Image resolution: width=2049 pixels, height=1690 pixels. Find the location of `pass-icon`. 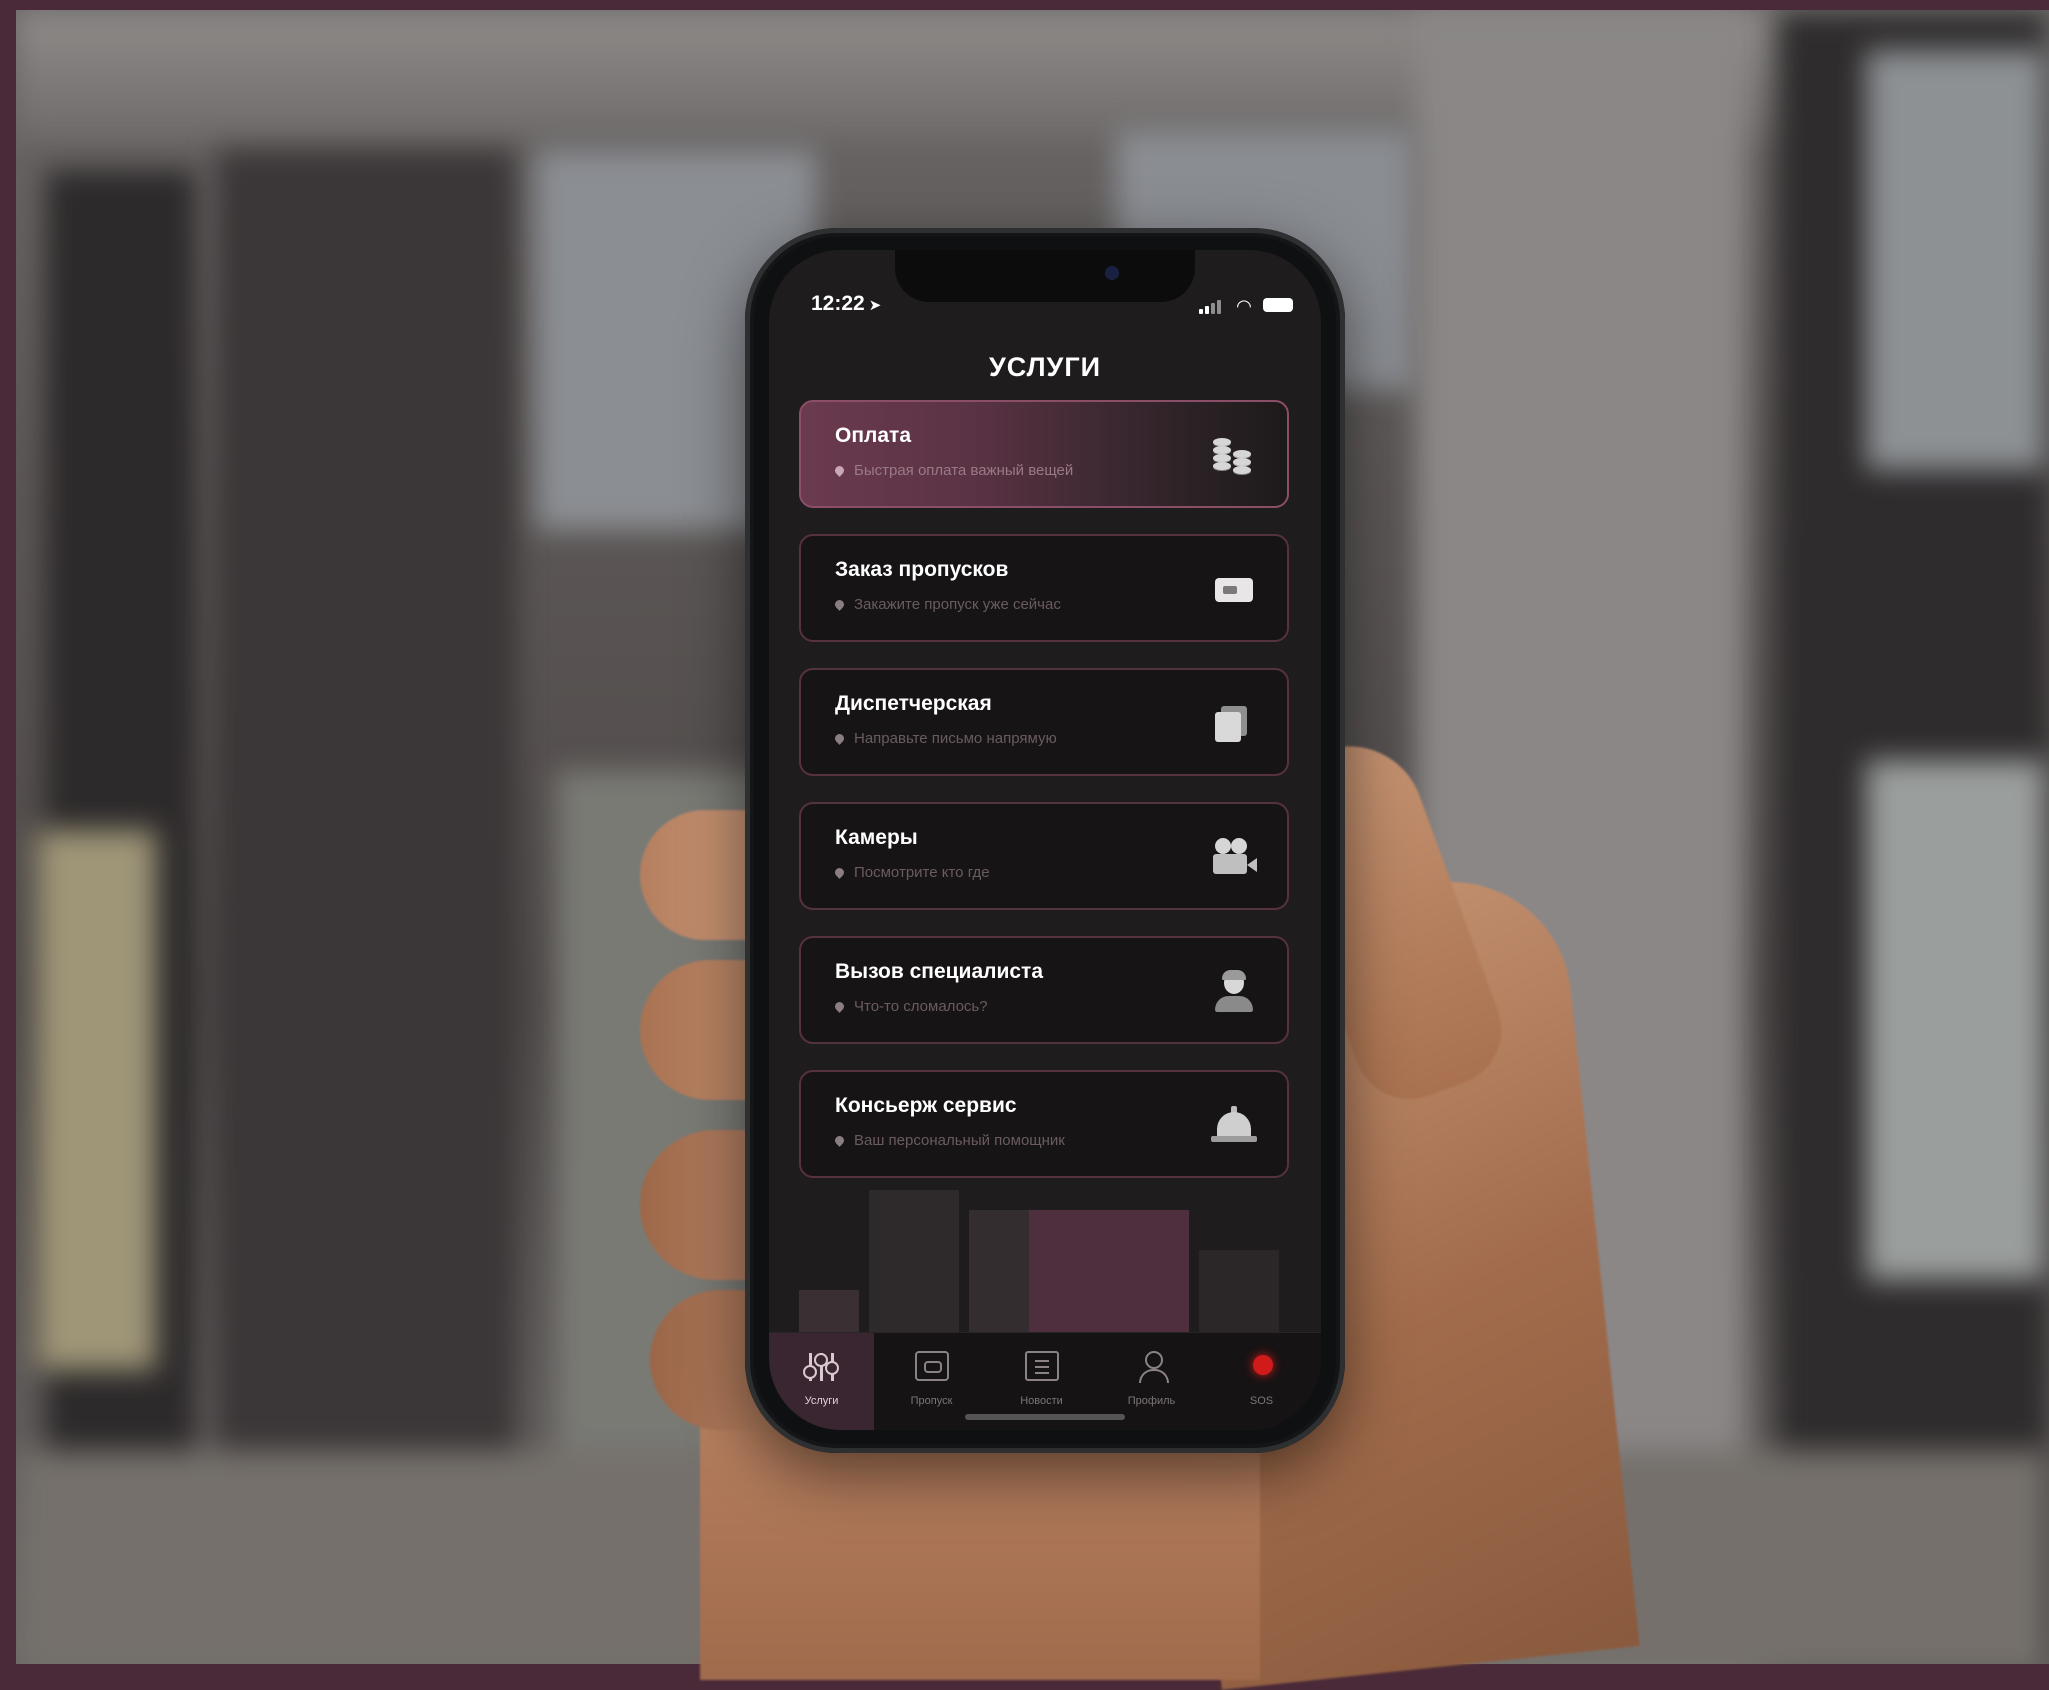

pass-icon is located at coordinates (932, 1366).